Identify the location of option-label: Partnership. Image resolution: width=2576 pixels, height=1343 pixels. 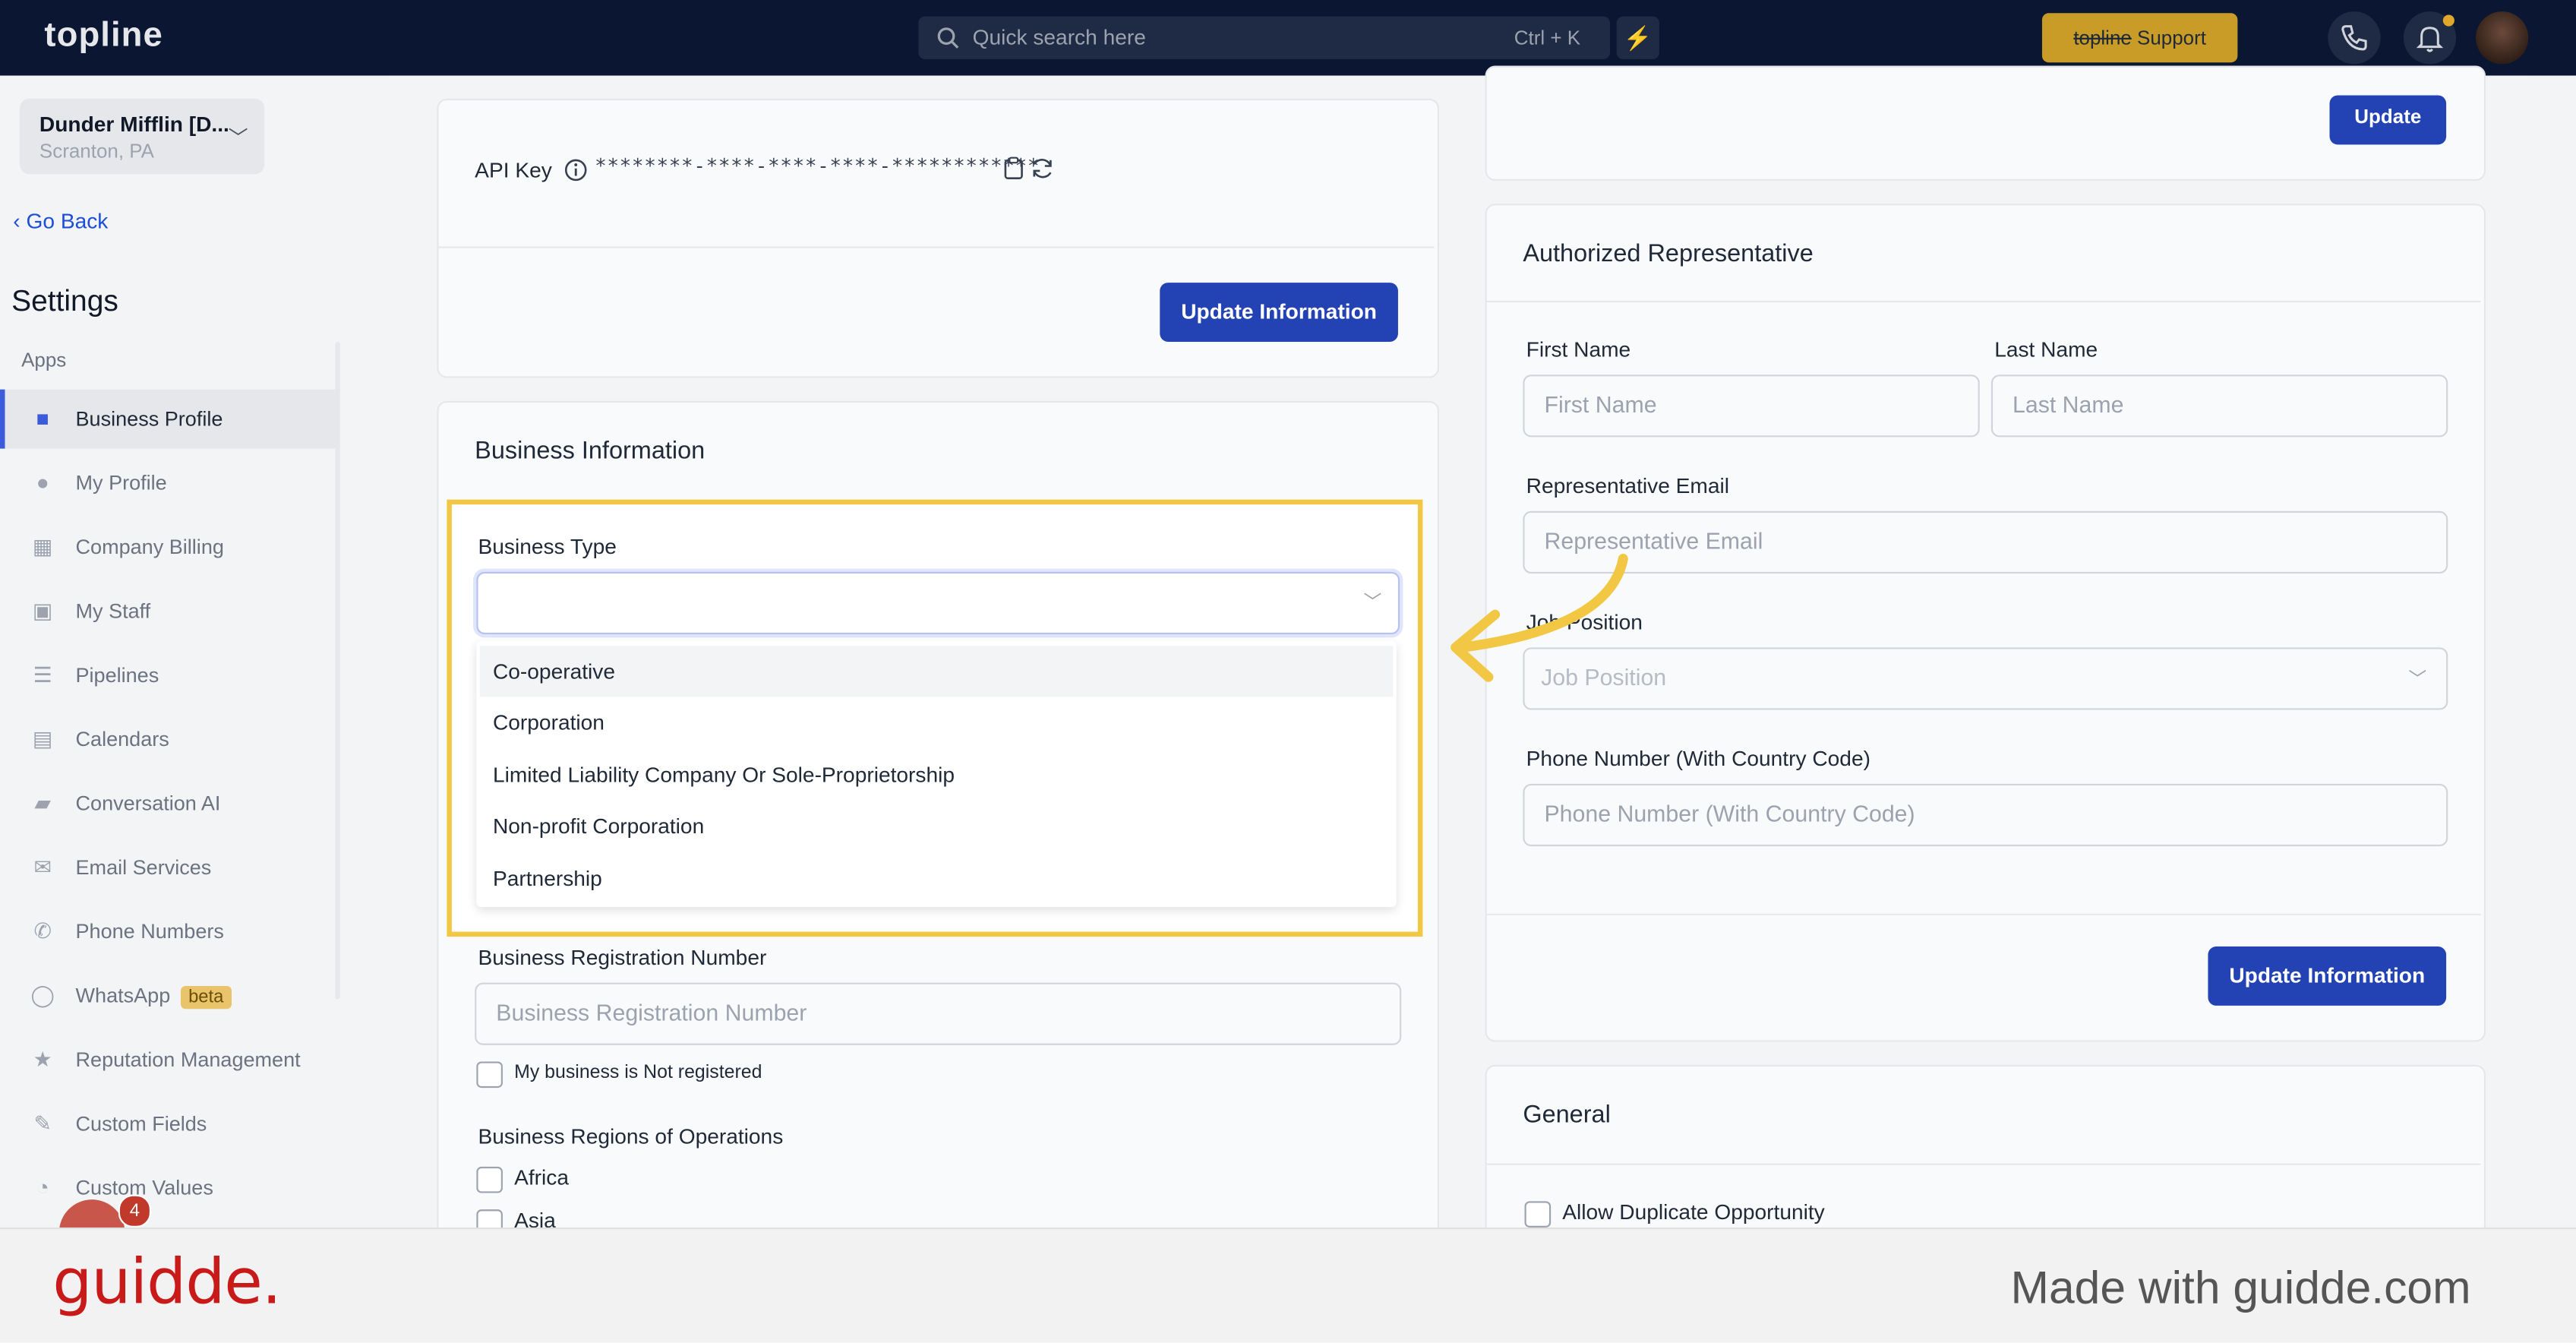
(547, 878).